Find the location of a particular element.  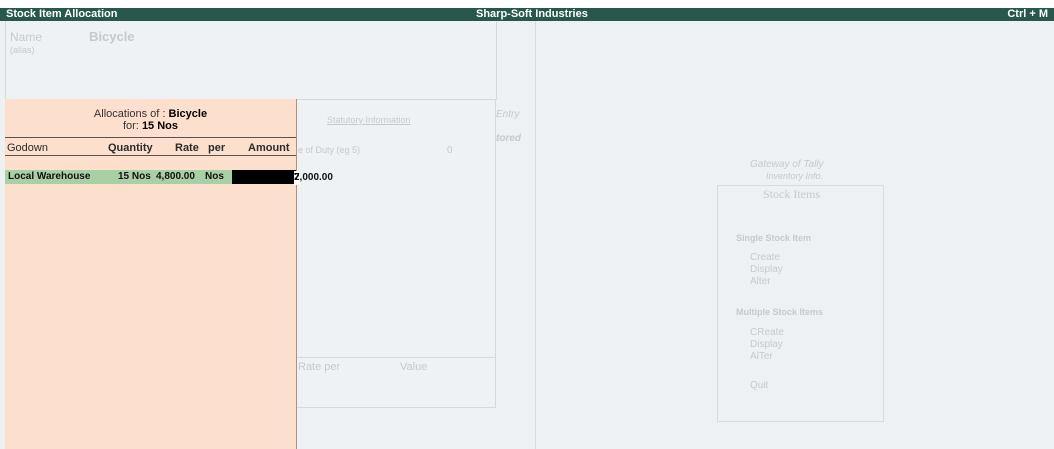

panel-divider is located at coordinates (535, 235).